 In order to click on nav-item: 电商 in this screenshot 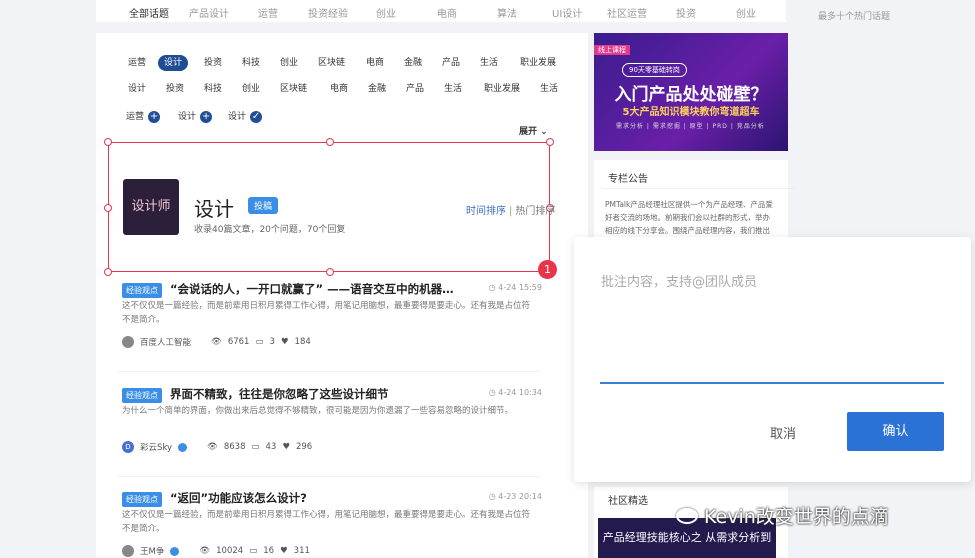, I will do `click(447, 12)`.